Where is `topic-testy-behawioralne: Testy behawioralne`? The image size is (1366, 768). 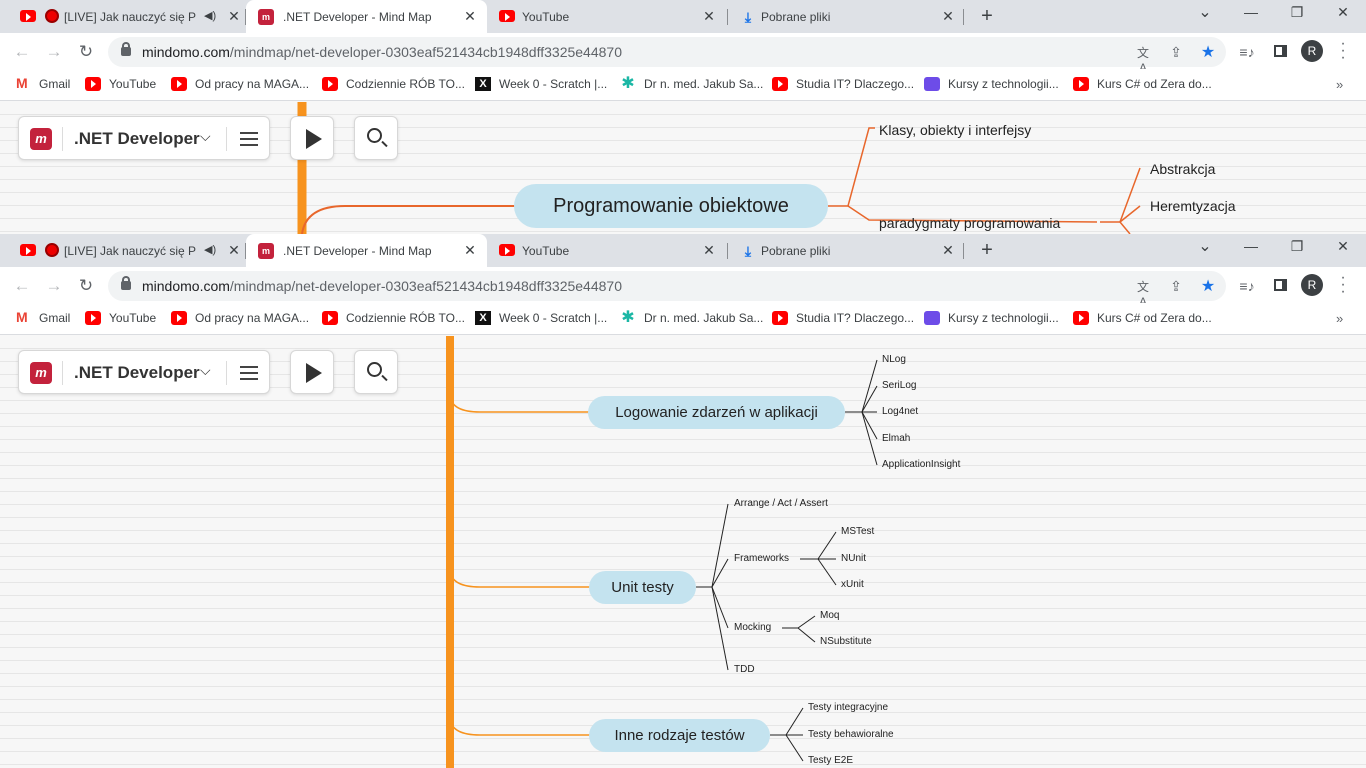
topic-testy-behawioralne: Testy behawioralne is located at coordinates (851, 734).